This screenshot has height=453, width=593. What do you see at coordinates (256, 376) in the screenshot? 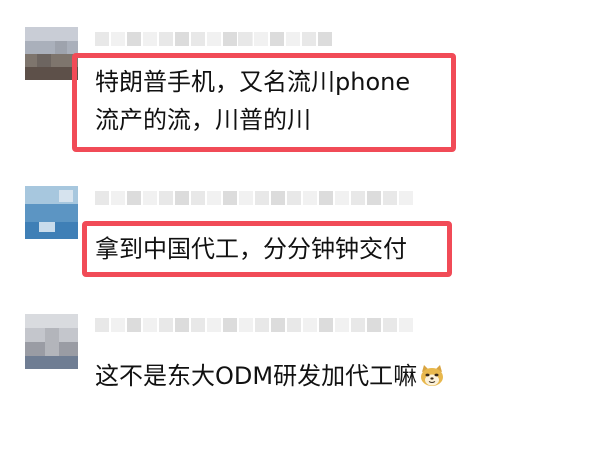
I see `comment-line: 这不是东大ODM研发加代工嘛` at bounding box center [256, 376].